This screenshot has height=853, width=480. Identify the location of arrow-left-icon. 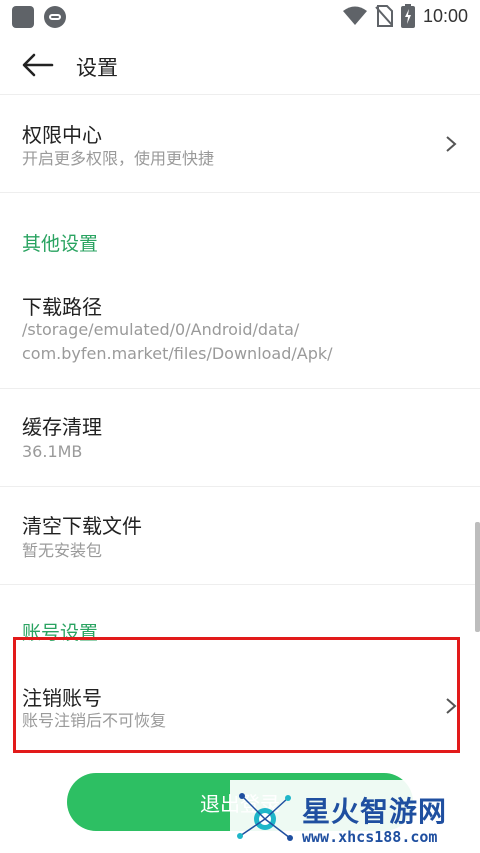
(38, 65).